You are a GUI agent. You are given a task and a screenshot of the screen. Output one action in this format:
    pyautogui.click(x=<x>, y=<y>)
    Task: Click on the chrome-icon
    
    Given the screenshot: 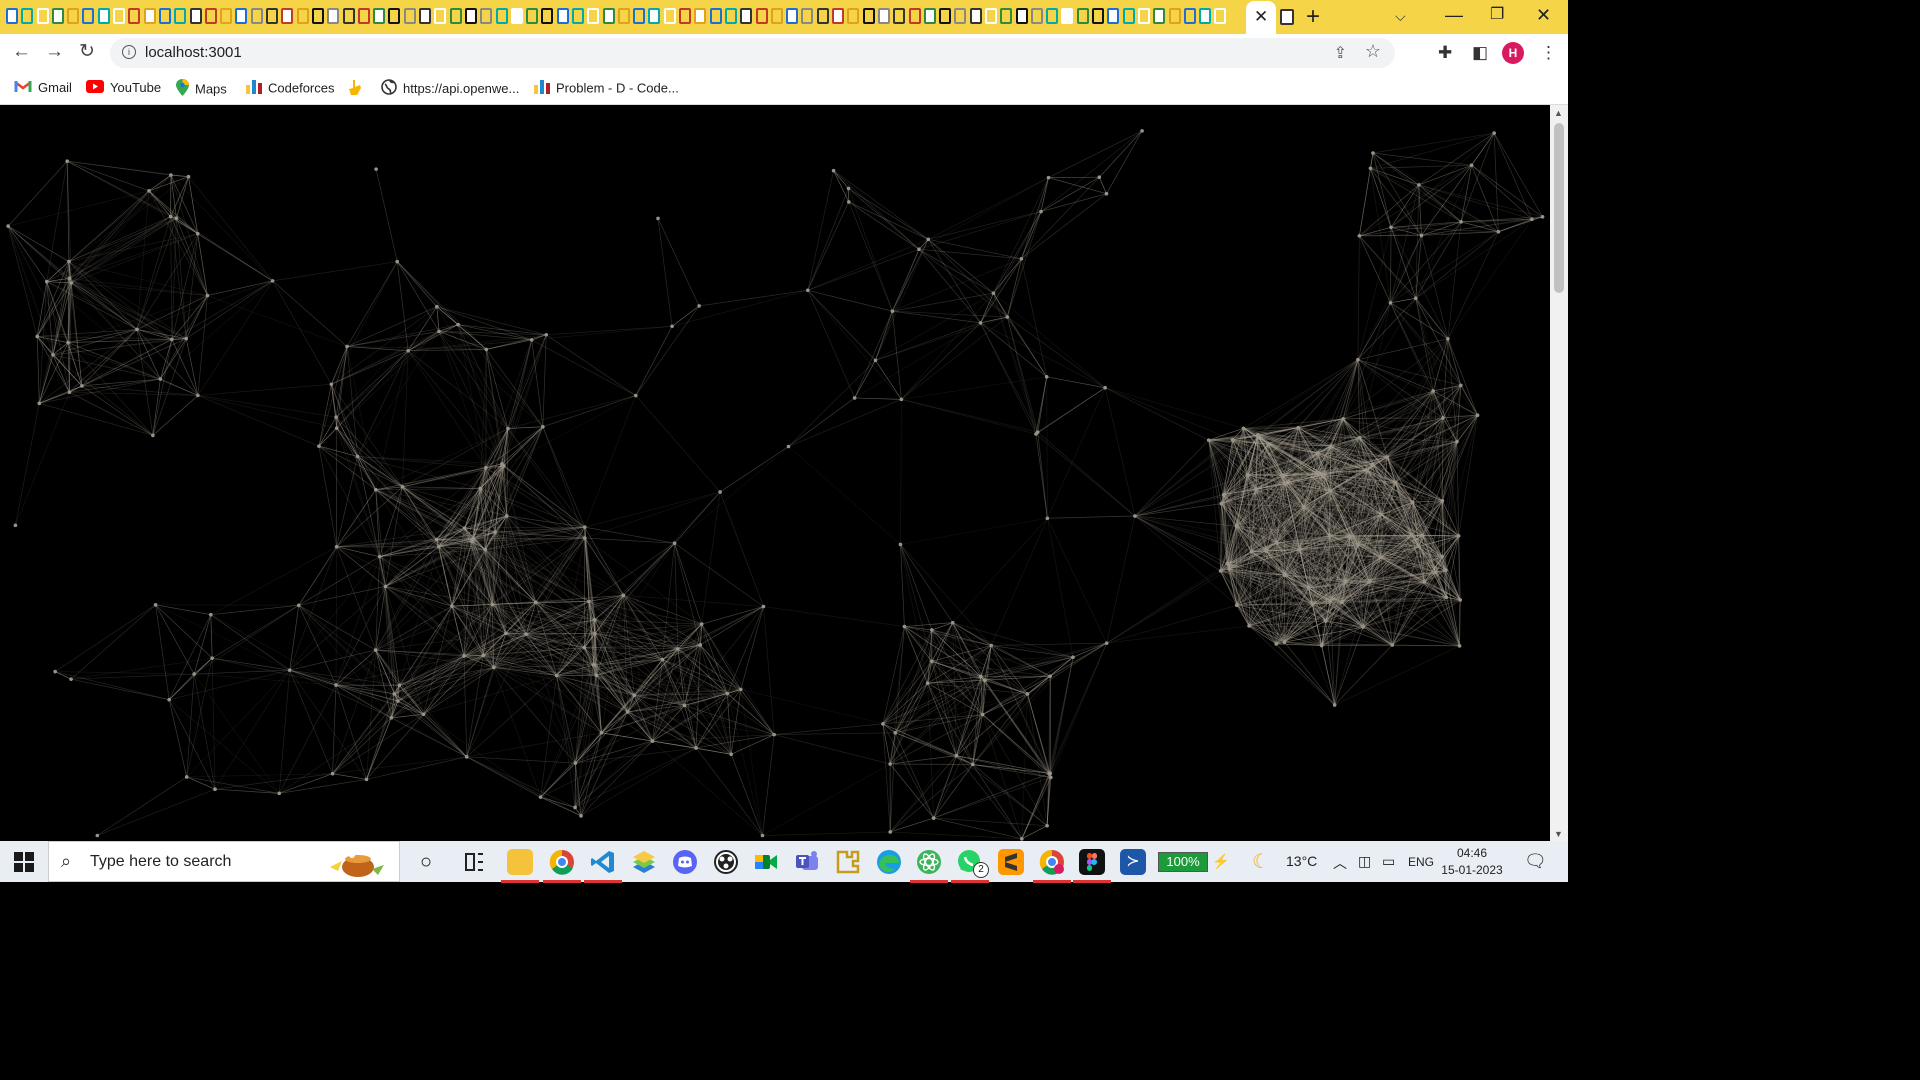 What is the action you would take?
    pyautogui.click(x=562, y=866)
    